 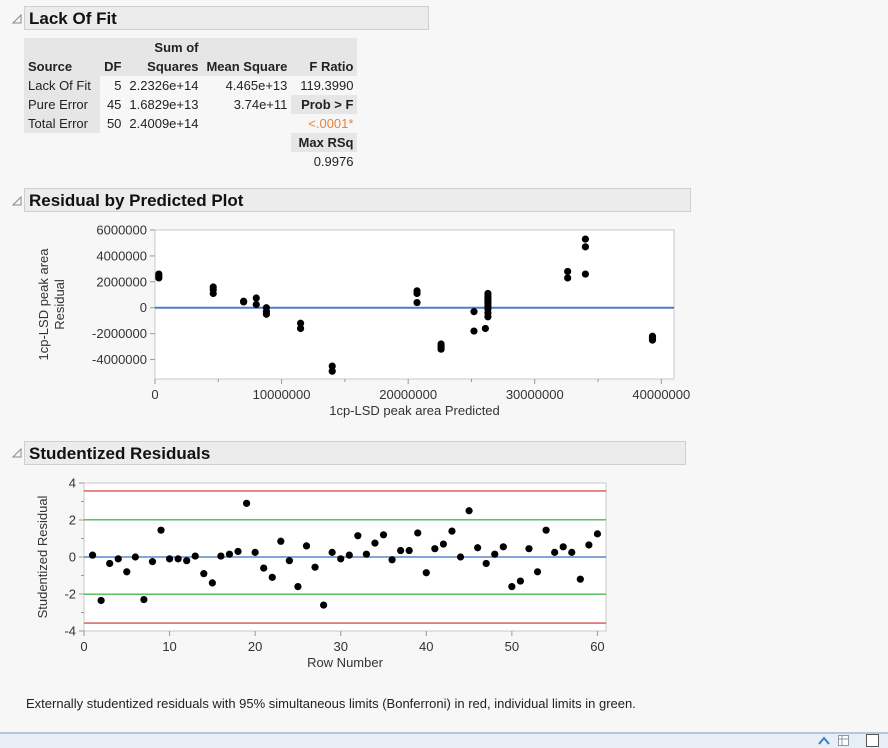 What do you see at coordinates (73, 18) in the screenshot?
I see `lack-of-fit-title: Lack Of Fit` at bounding box center [73, 18].